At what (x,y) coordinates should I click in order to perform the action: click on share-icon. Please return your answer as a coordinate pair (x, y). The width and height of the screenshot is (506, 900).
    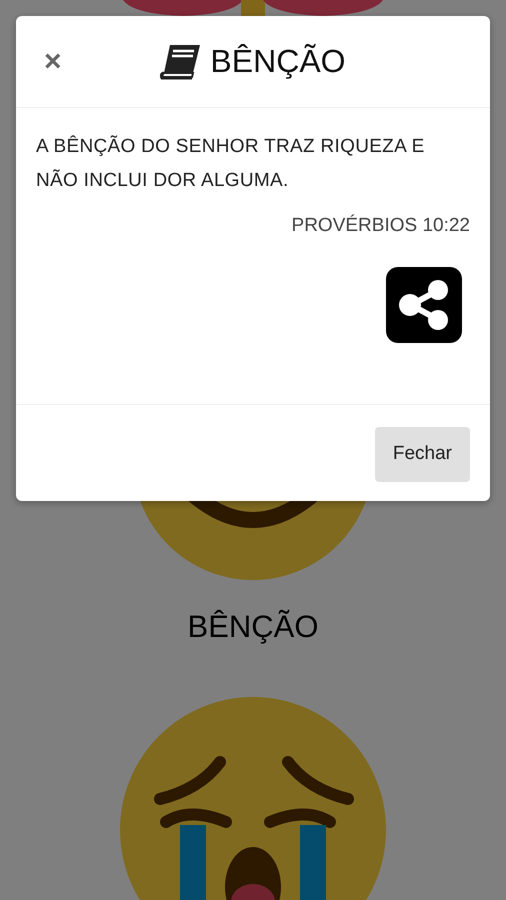
    Looking at the image, I should click on (424, 304).